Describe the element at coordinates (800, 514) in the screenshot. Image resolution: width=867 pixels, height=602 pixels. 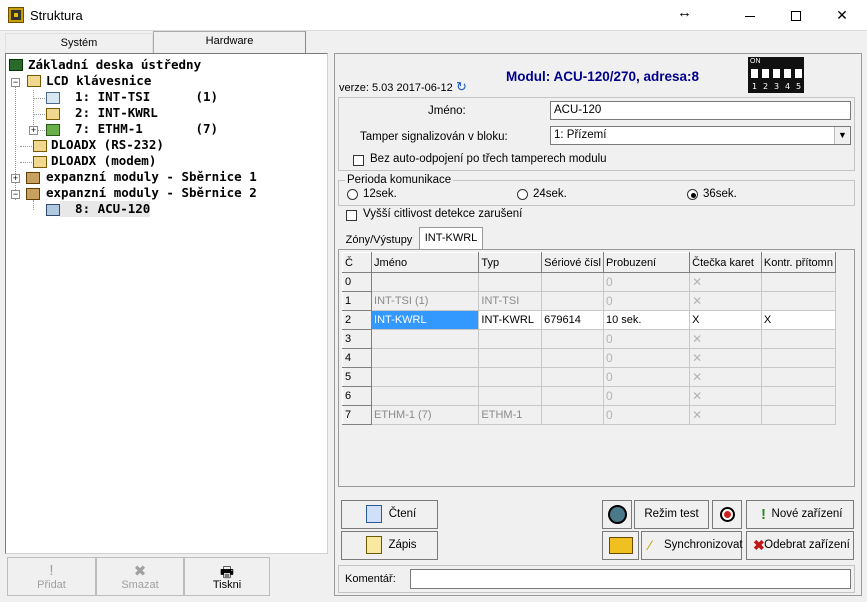
I see `new-device-button: ! Nové zařízení` at that location.